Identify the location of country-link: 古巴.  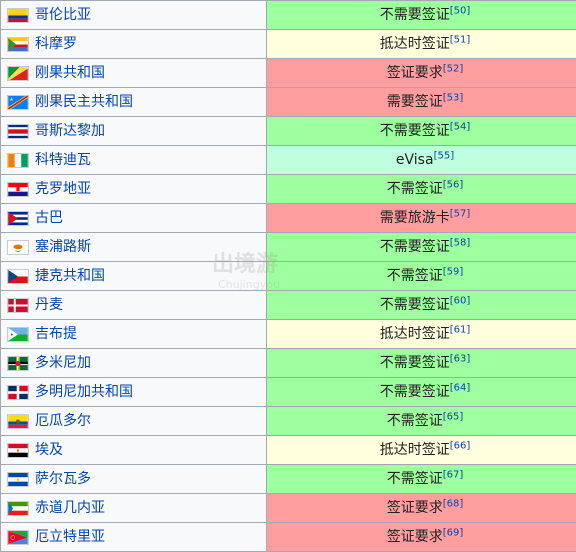
(49, 218).